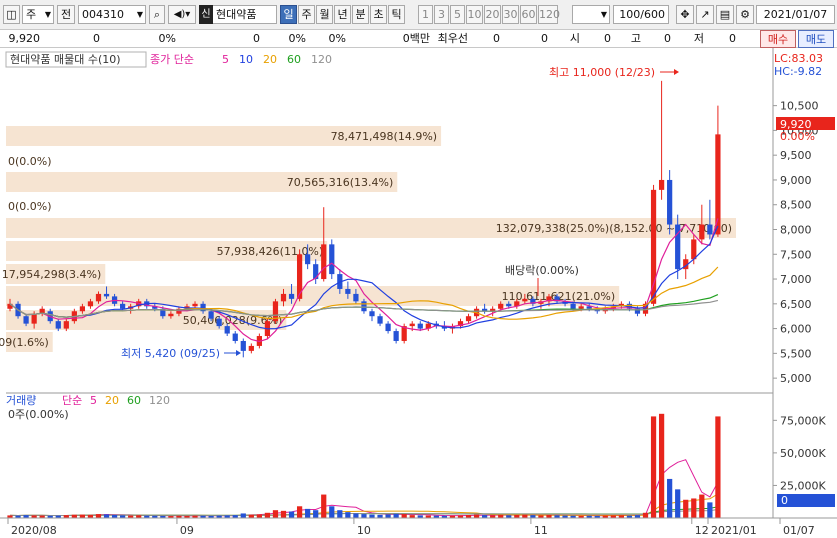 The width and height of the screenshot is (837, 538). What do you see at coordinates (795, 14) in the screenshot?
I see `date-input: 2021/01/07` at bounding box center [795, 14].